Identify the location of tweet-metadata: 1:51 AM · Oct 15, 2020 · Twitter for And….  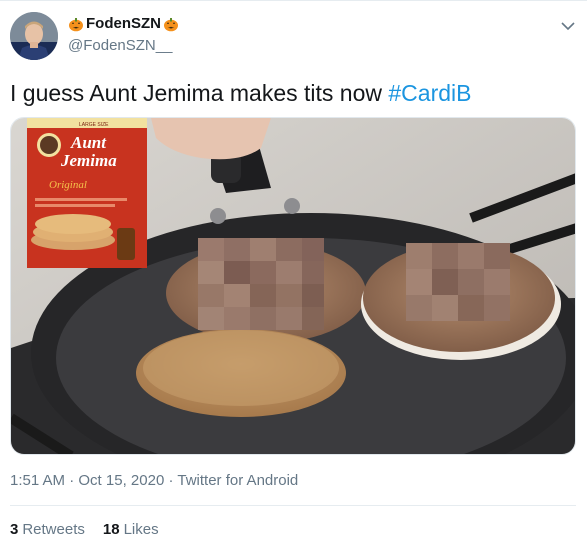
(154, 480).